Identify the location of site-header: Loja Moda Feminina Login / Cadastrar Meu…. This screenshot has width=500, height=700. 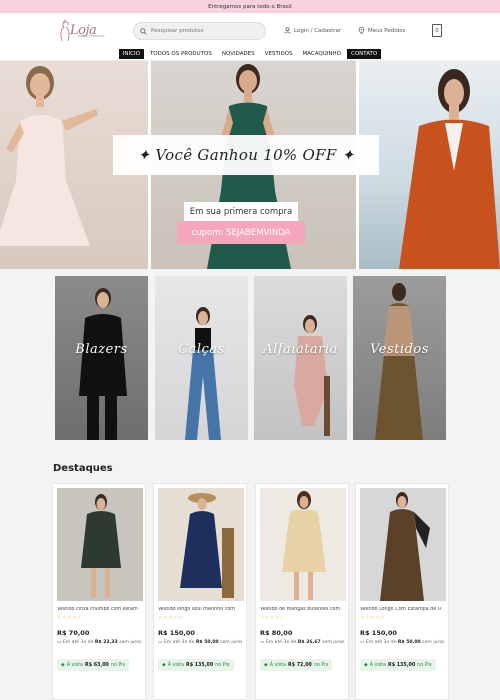
(250, 30).